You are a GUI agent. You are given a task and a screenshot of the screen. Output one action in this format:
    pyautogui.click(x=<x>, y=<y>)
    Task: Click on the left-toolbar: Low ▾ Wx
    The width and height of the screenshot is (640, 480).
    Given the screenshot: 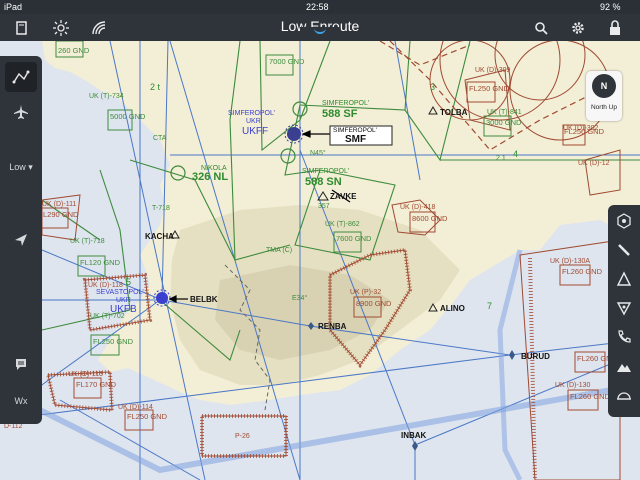 What is the action you would take?
    pyautogui.click(x=21, y=240)
    